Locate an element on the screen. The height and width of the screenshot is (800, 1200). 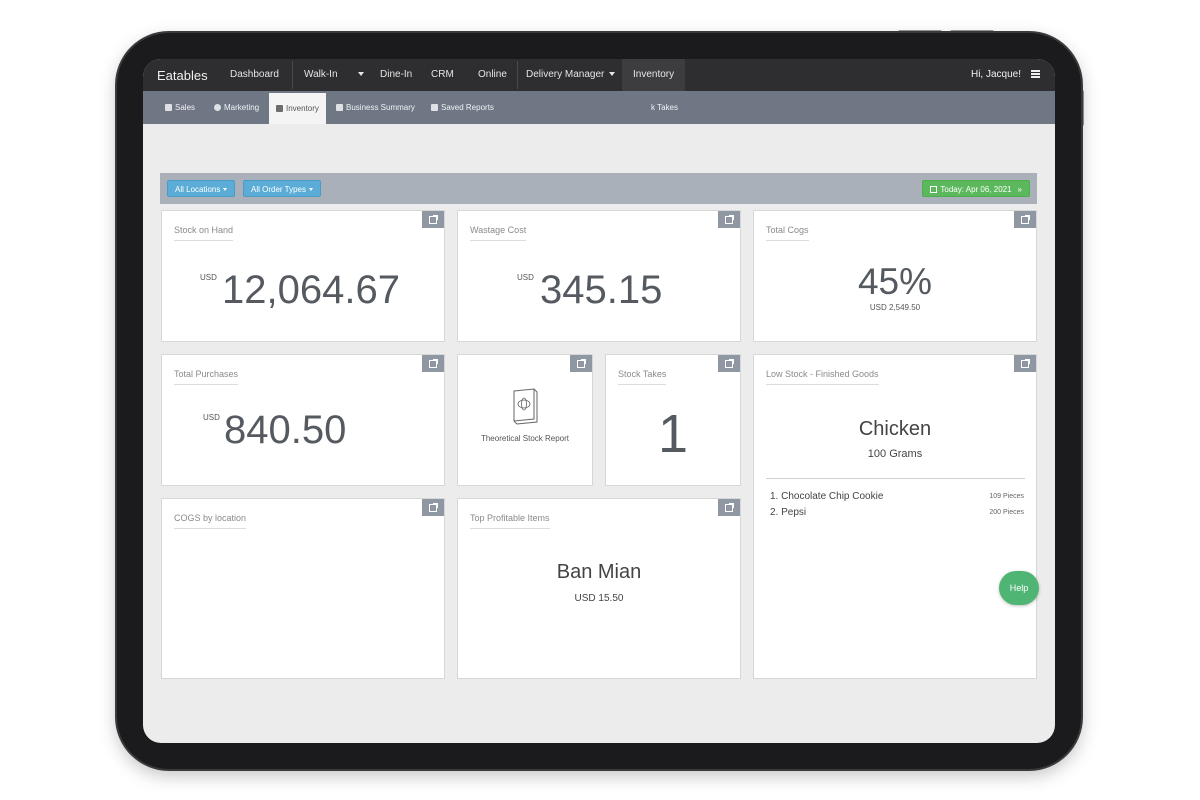
card-wastage-cost: Wastage Cost USD 345.15 is located at coordinates (599, 276).